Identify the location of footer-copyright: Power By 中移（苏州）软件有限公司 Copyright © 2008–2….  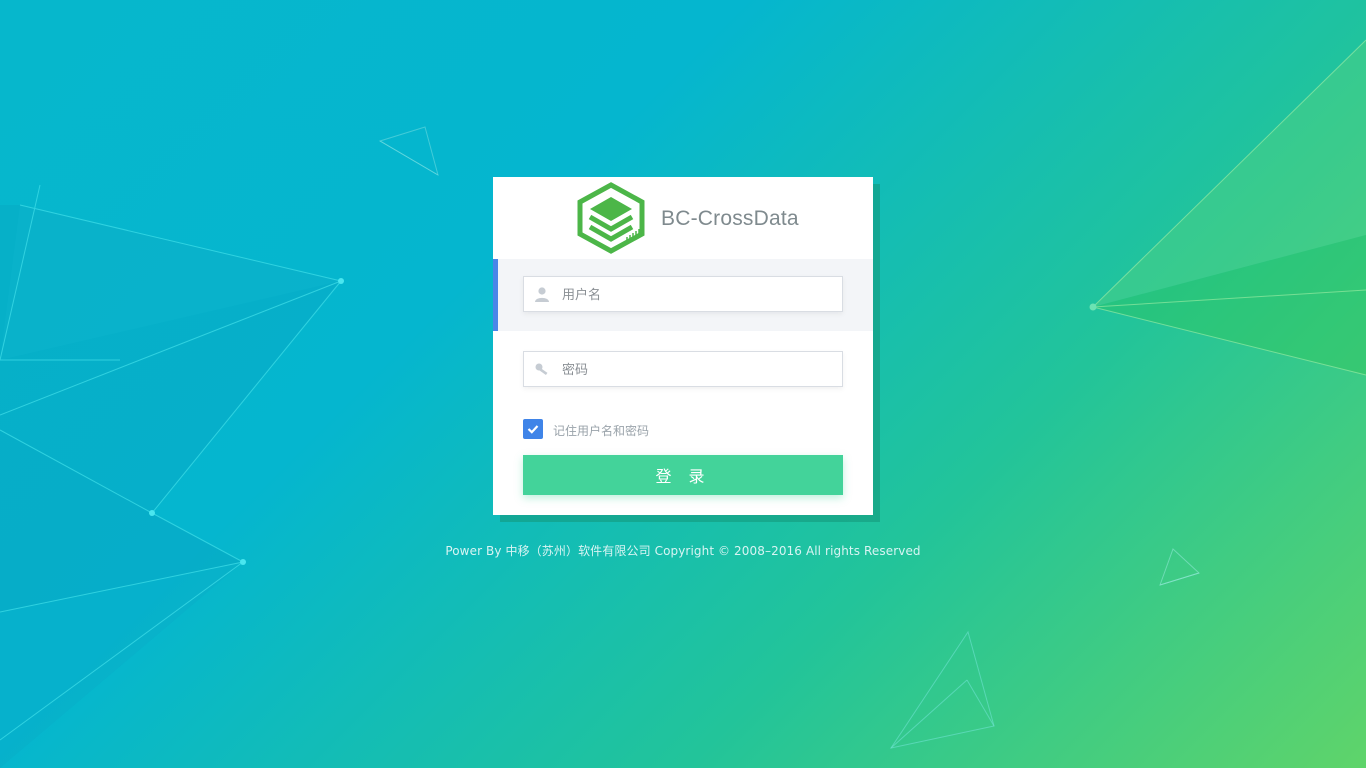
(683, 551).